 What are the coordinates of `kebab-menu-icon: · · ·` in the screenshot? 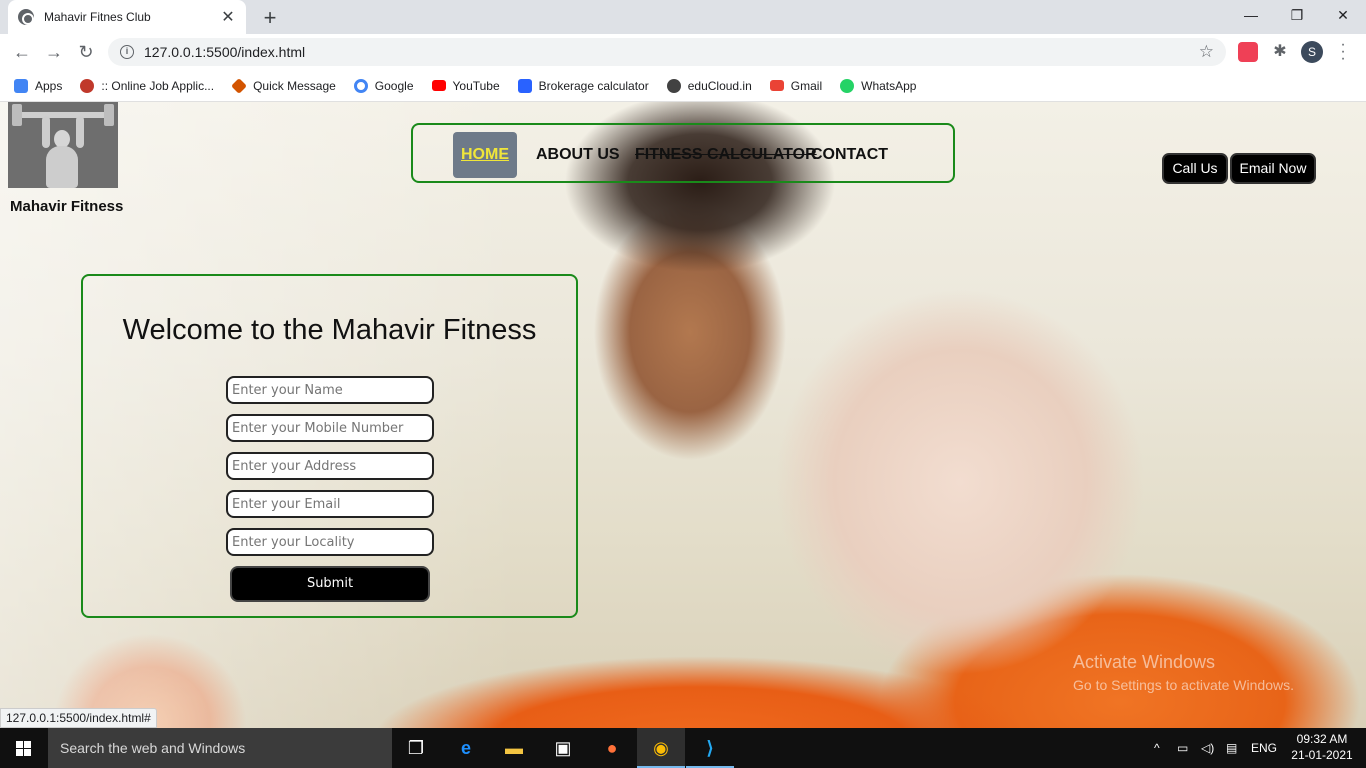 It's located at (1343, 52).